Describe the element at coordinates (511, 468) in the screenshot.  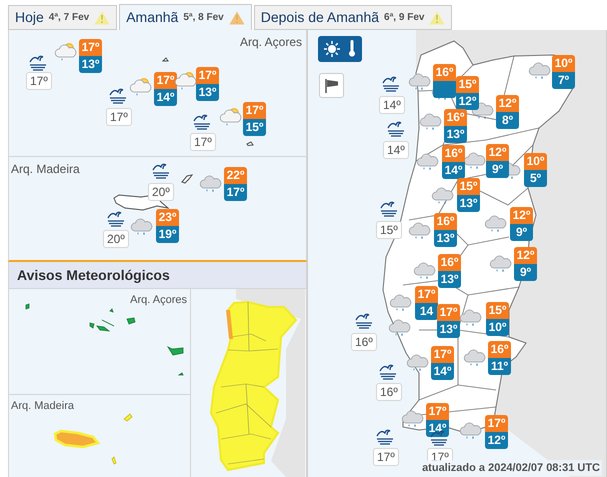
I see `update-time: atualizado a 2024/02/07 08:31 UTC` at that location.